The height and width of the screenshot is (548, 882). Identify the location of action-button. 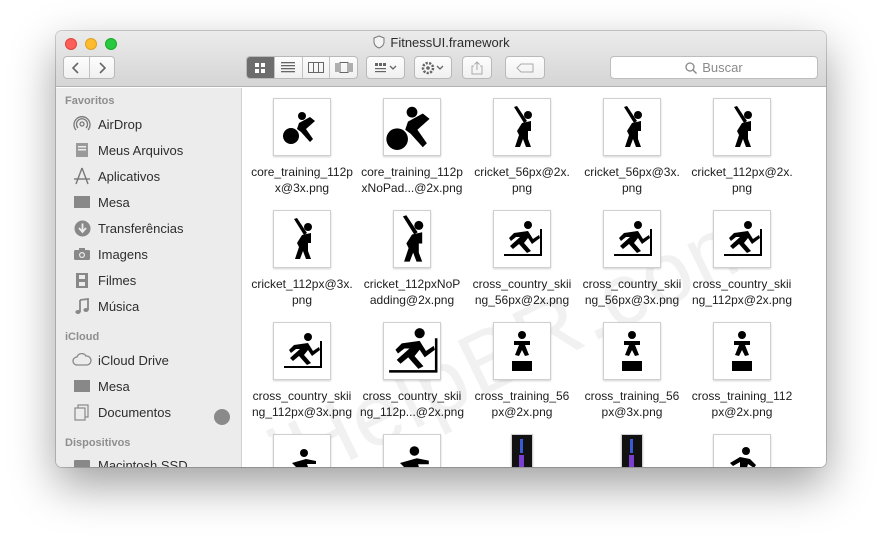
(433, 67).